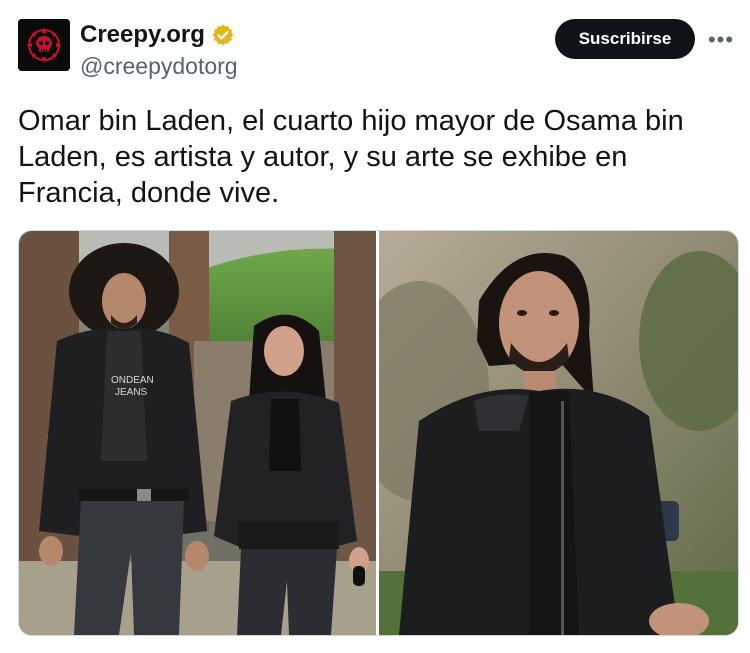 This screenshot has height=653, width=750. Describe the element at coordinates (132, 380) in the screenshot. I see `svg-text: ONDEAN` at that location.